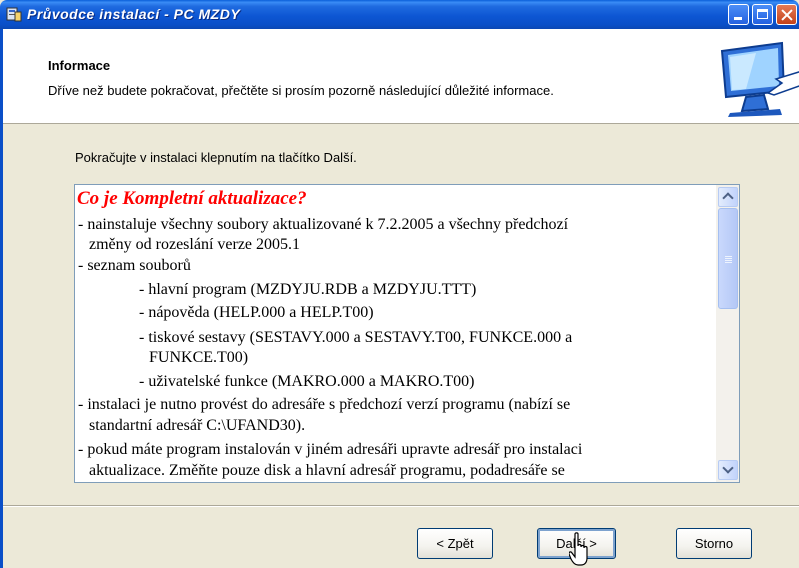 The height and width of the screenshot is (568, 799). I want to click on cancel-button: Storno, so click(714, 543).